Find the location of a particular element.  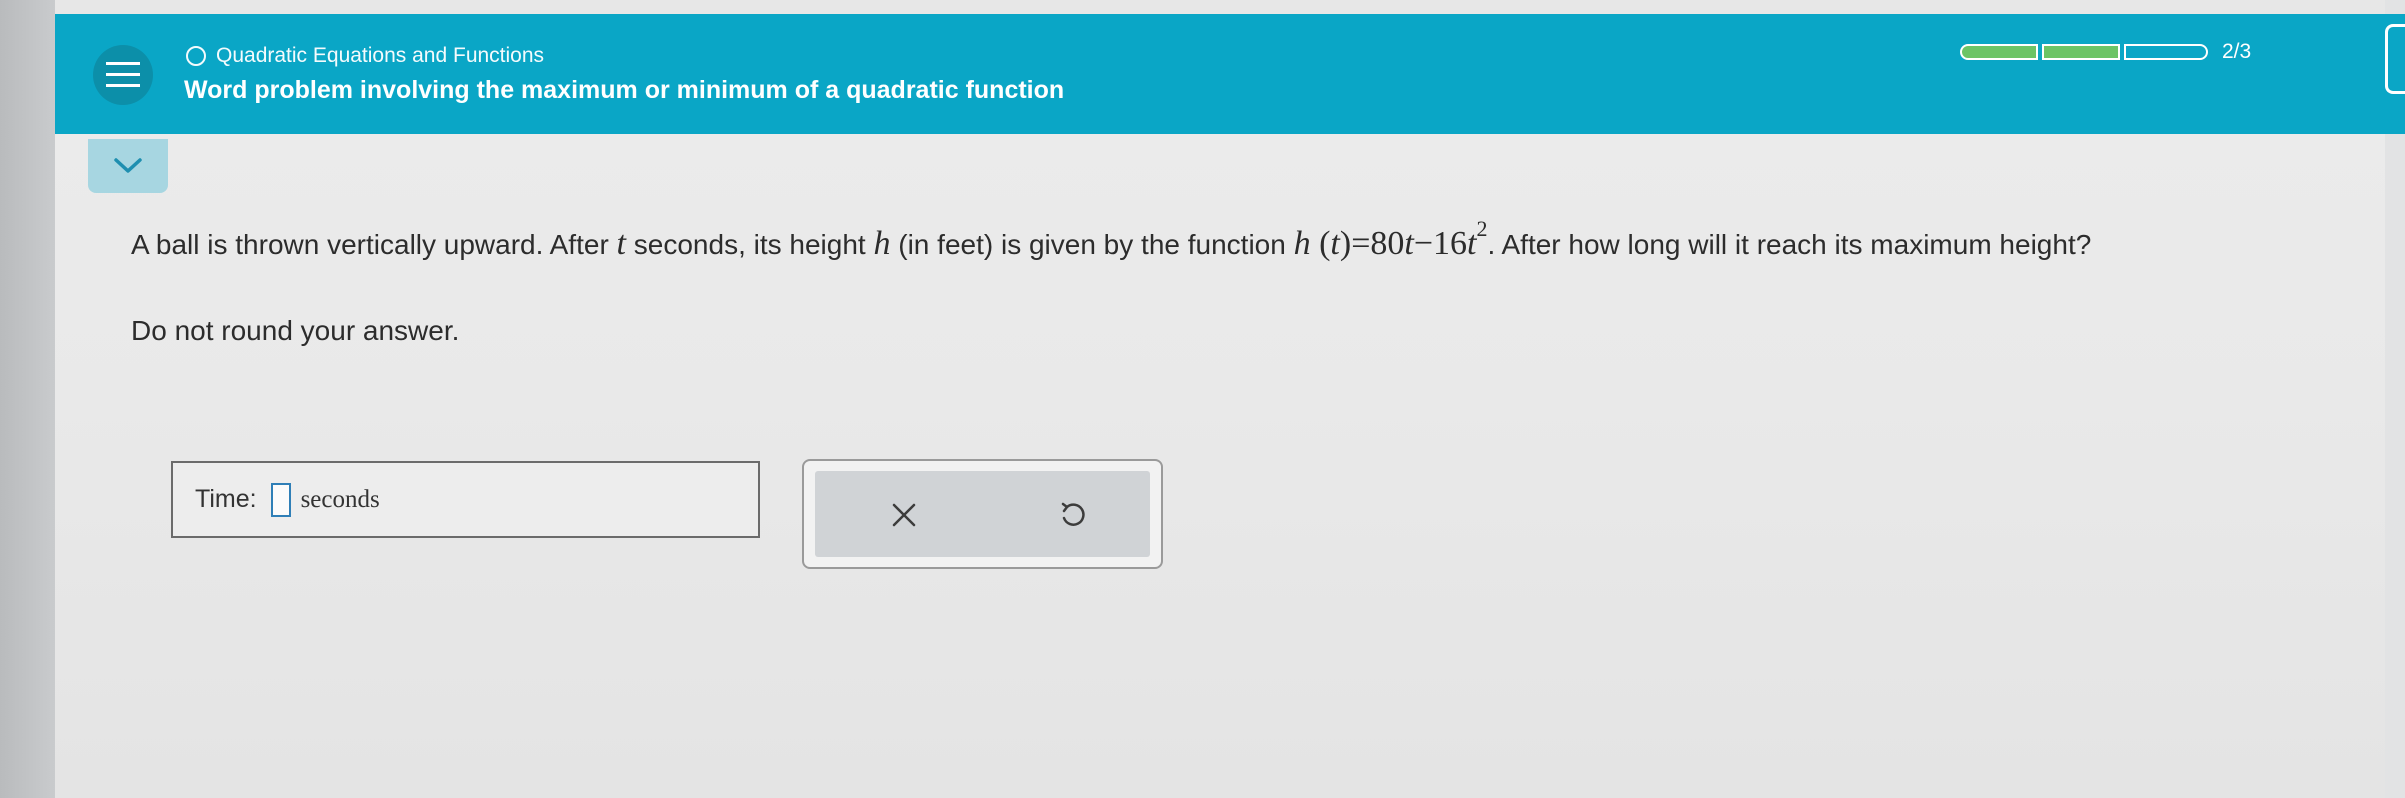

progress-count: 2/3 is located at coordinates (2237, 51).